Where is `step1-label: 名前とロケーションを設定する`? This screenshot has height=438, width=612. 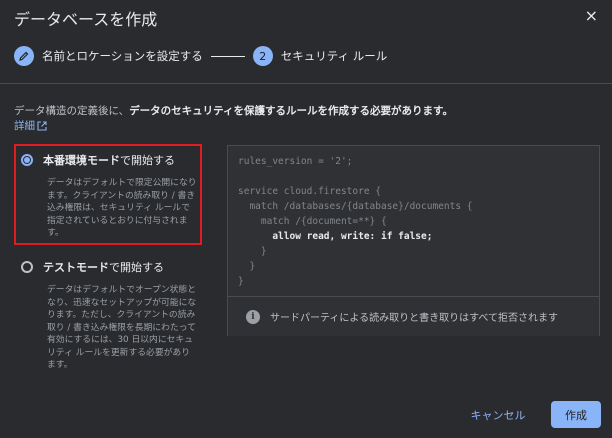 step1-label: 名前とロケーションを設定する is located at coordinates (122, 56).